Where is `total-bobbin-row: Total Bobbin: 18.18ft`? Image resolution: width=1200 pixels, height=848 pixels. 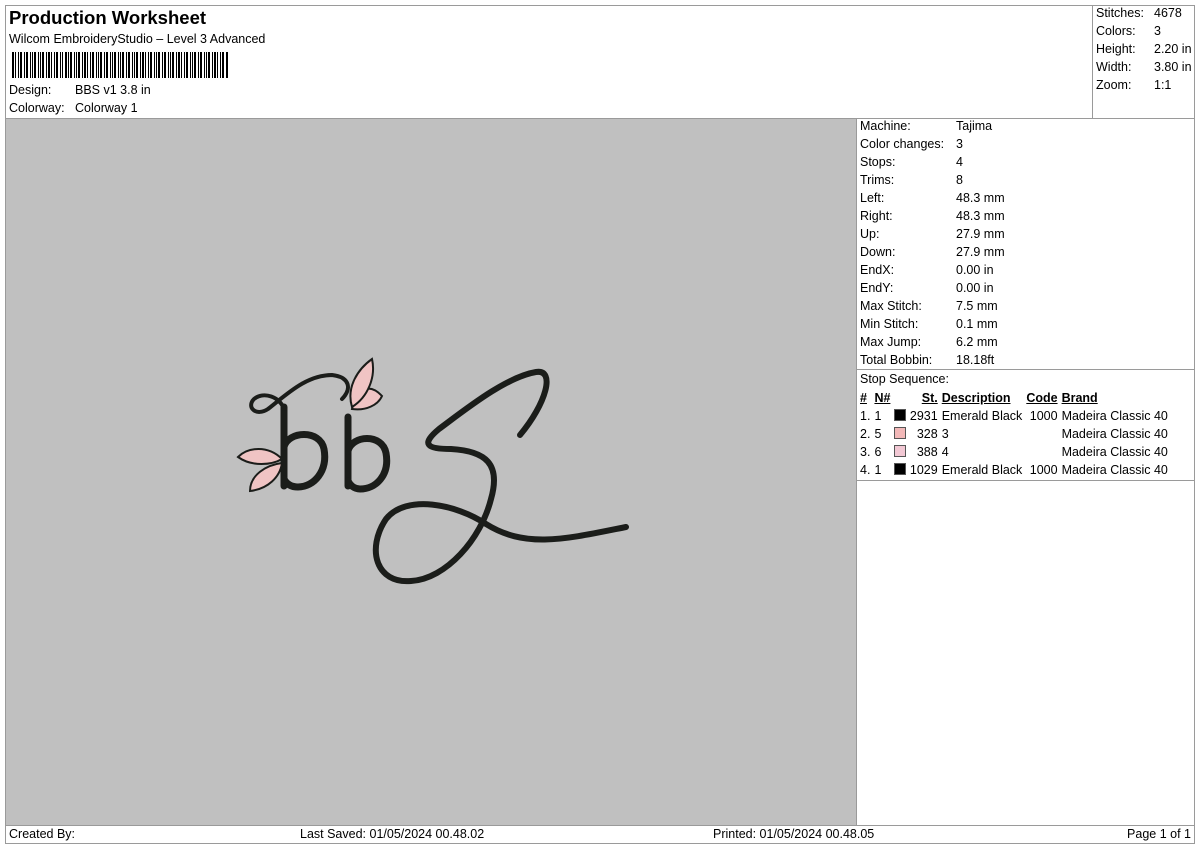 total-bobbin-row: Total Bobbin: 18.18ft is located at coordinates (927, 360).